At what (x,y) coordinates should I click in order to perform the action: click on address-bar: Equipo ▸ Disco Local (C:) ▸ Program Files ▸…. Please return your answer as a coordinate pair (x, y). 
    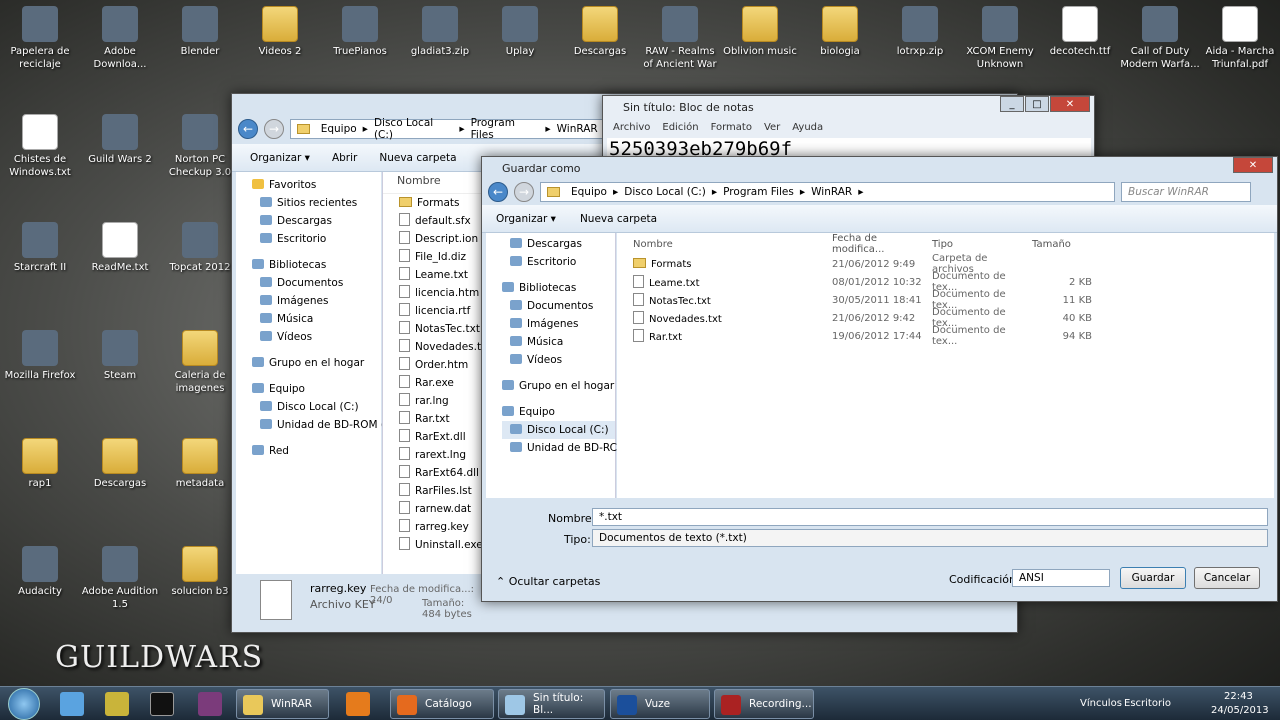
    Looking at the image, I should click on (450, 129).